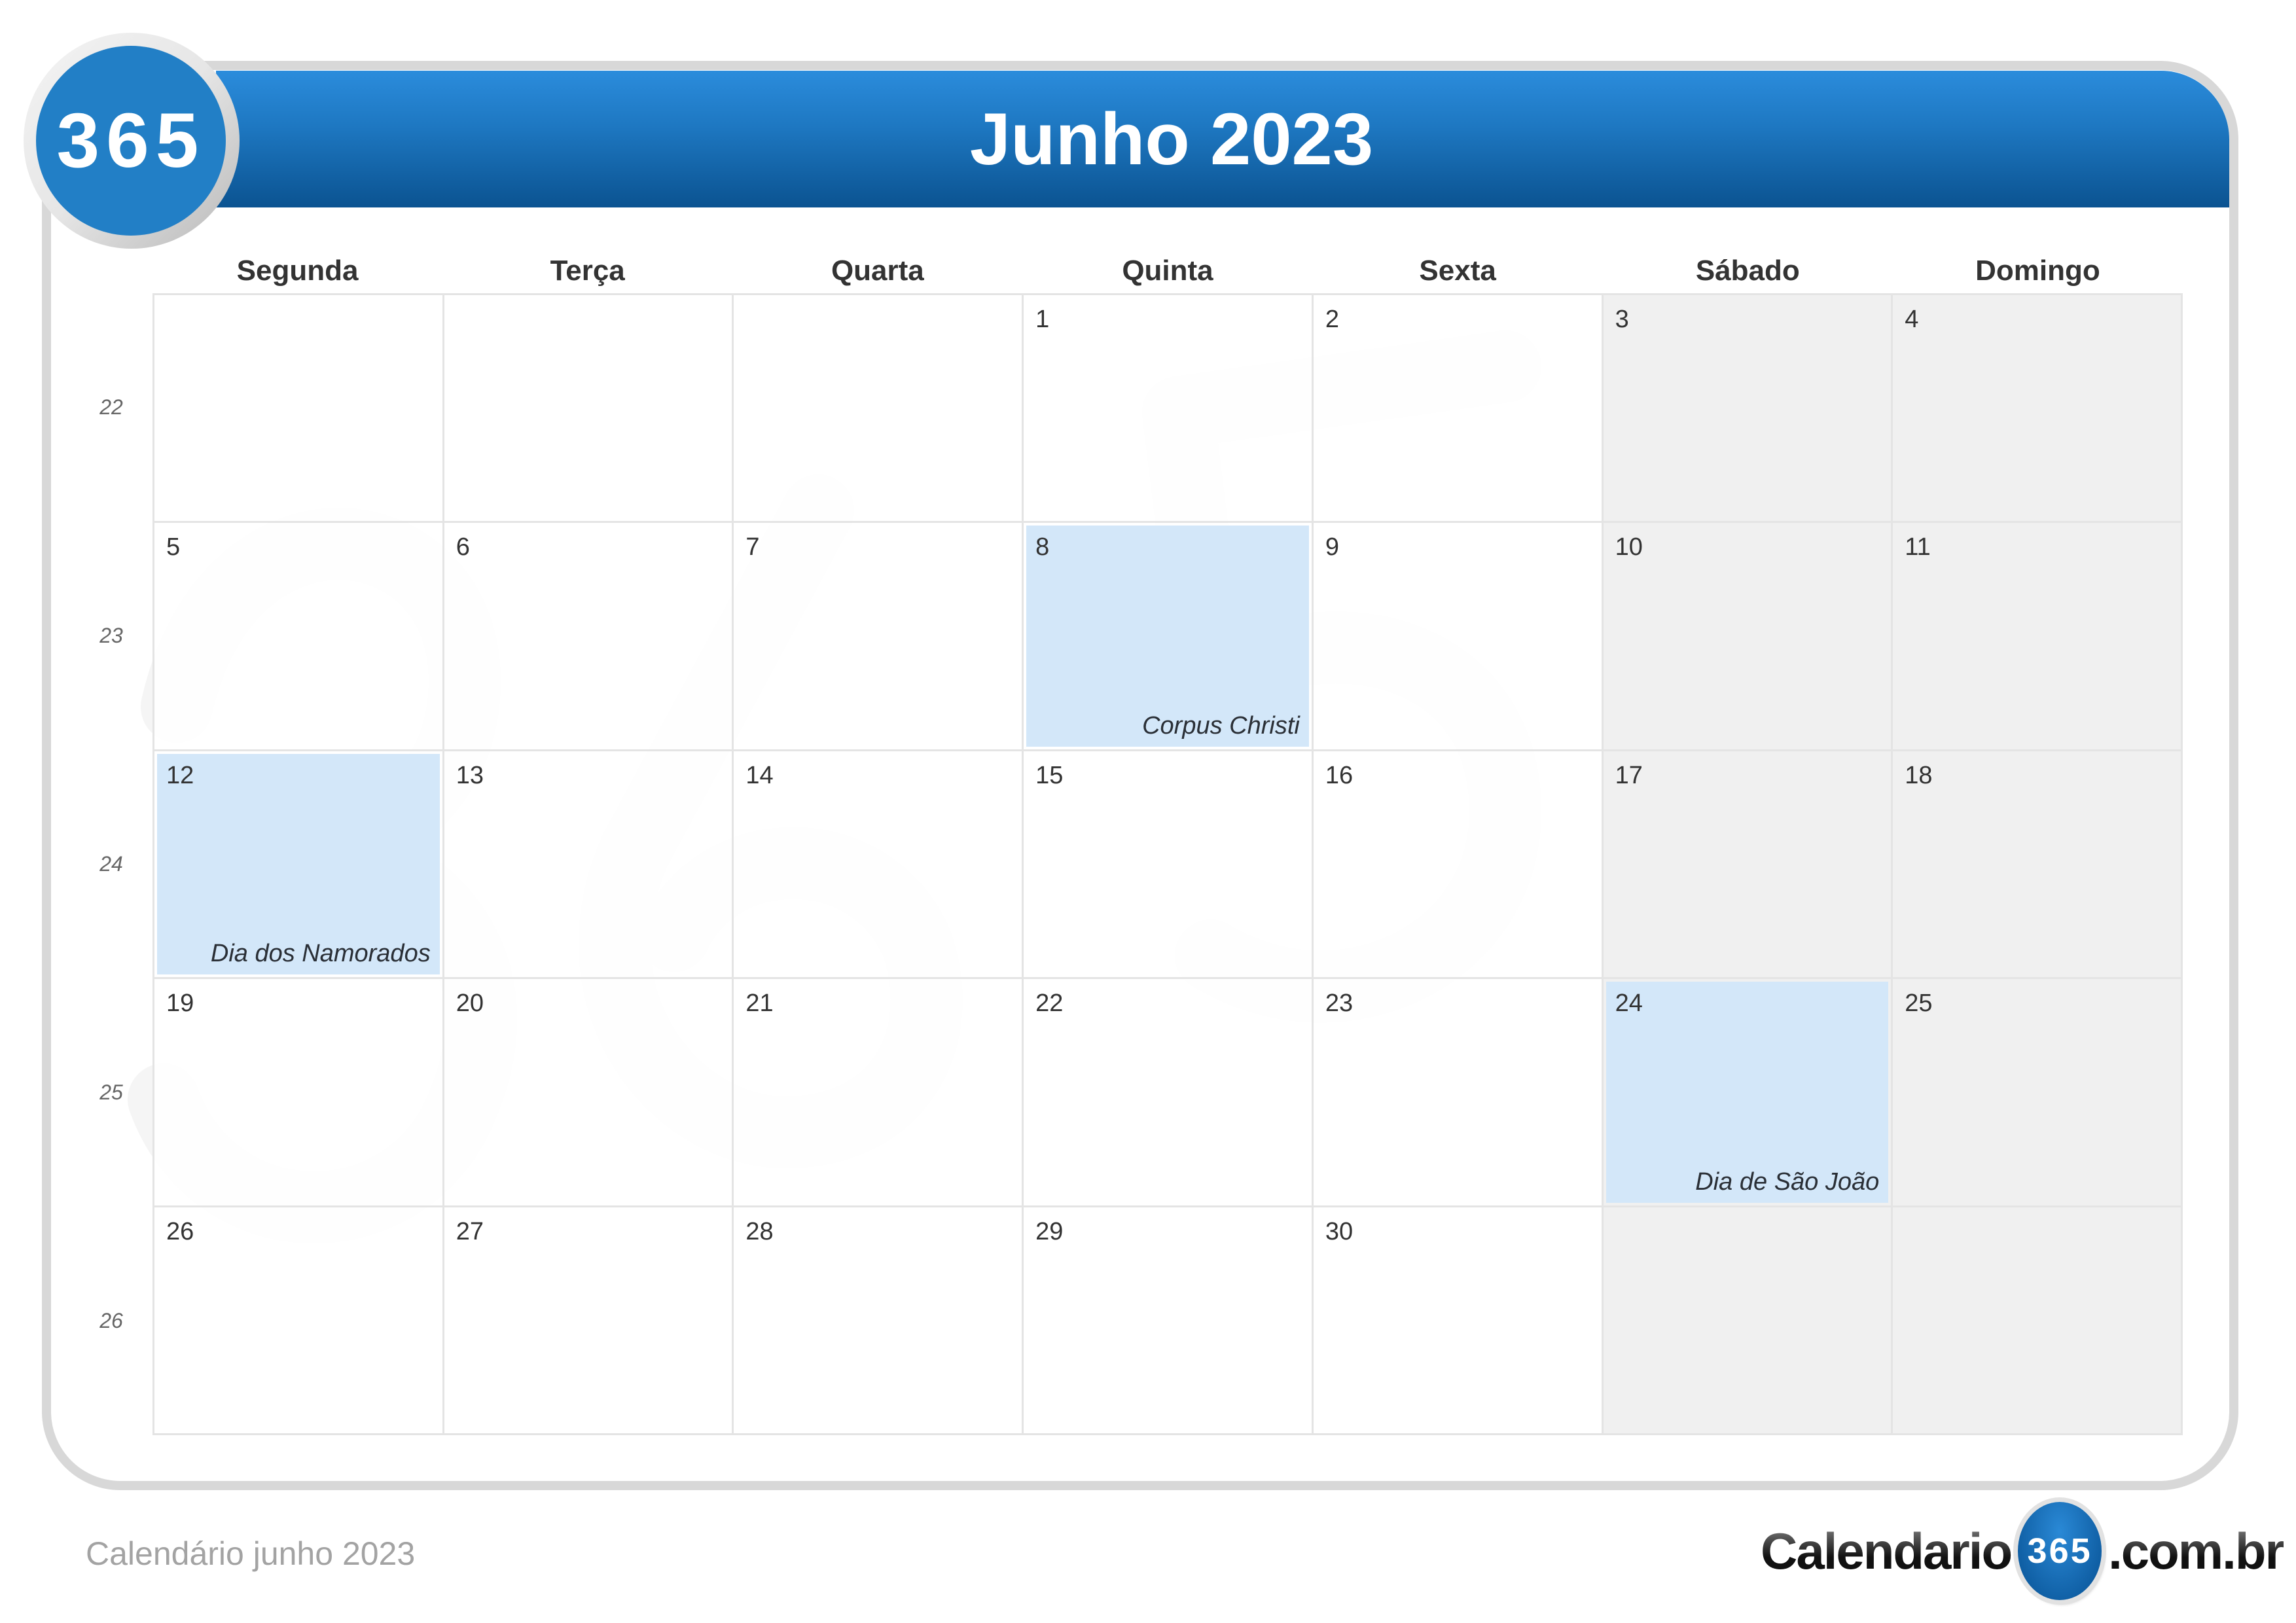 The image size is (2296, 1623). I want to click on day-cell: 18, so click(2038, 865).